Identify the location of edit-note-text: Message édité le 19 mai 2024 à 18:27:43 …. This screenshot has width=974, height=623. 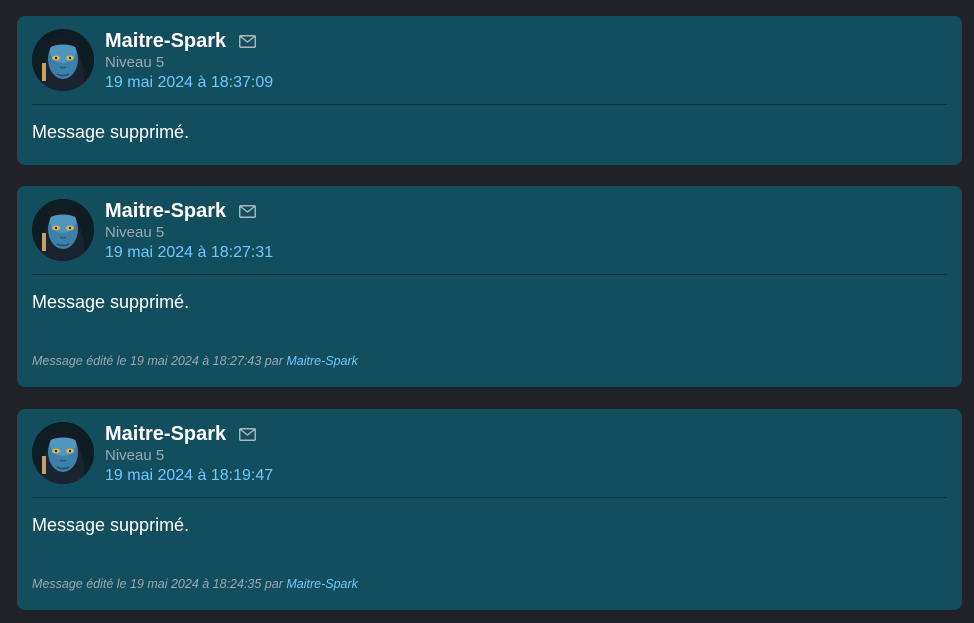
(159, 361).